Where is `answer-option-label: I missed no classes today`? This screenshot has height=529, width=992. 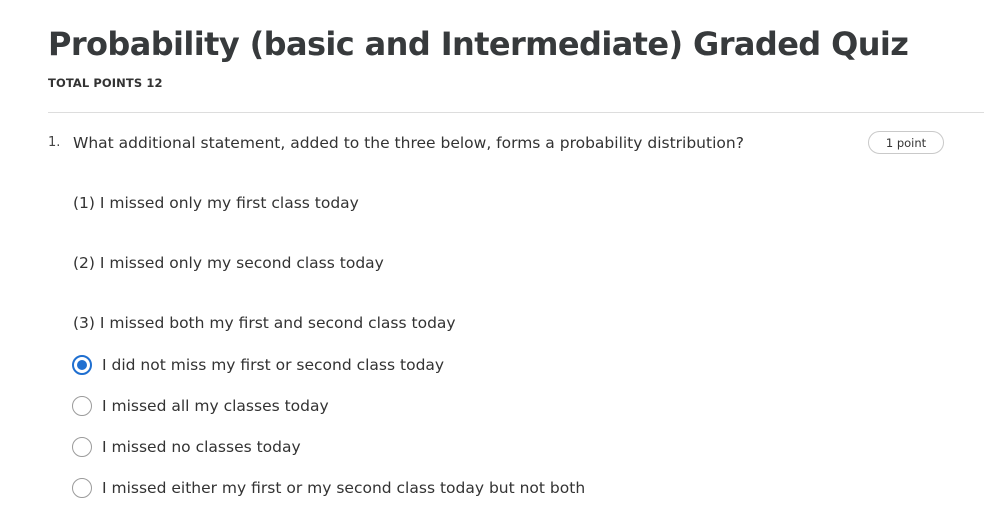 answer-option-label: I missed no classes today is located at coordinates (201, 447).